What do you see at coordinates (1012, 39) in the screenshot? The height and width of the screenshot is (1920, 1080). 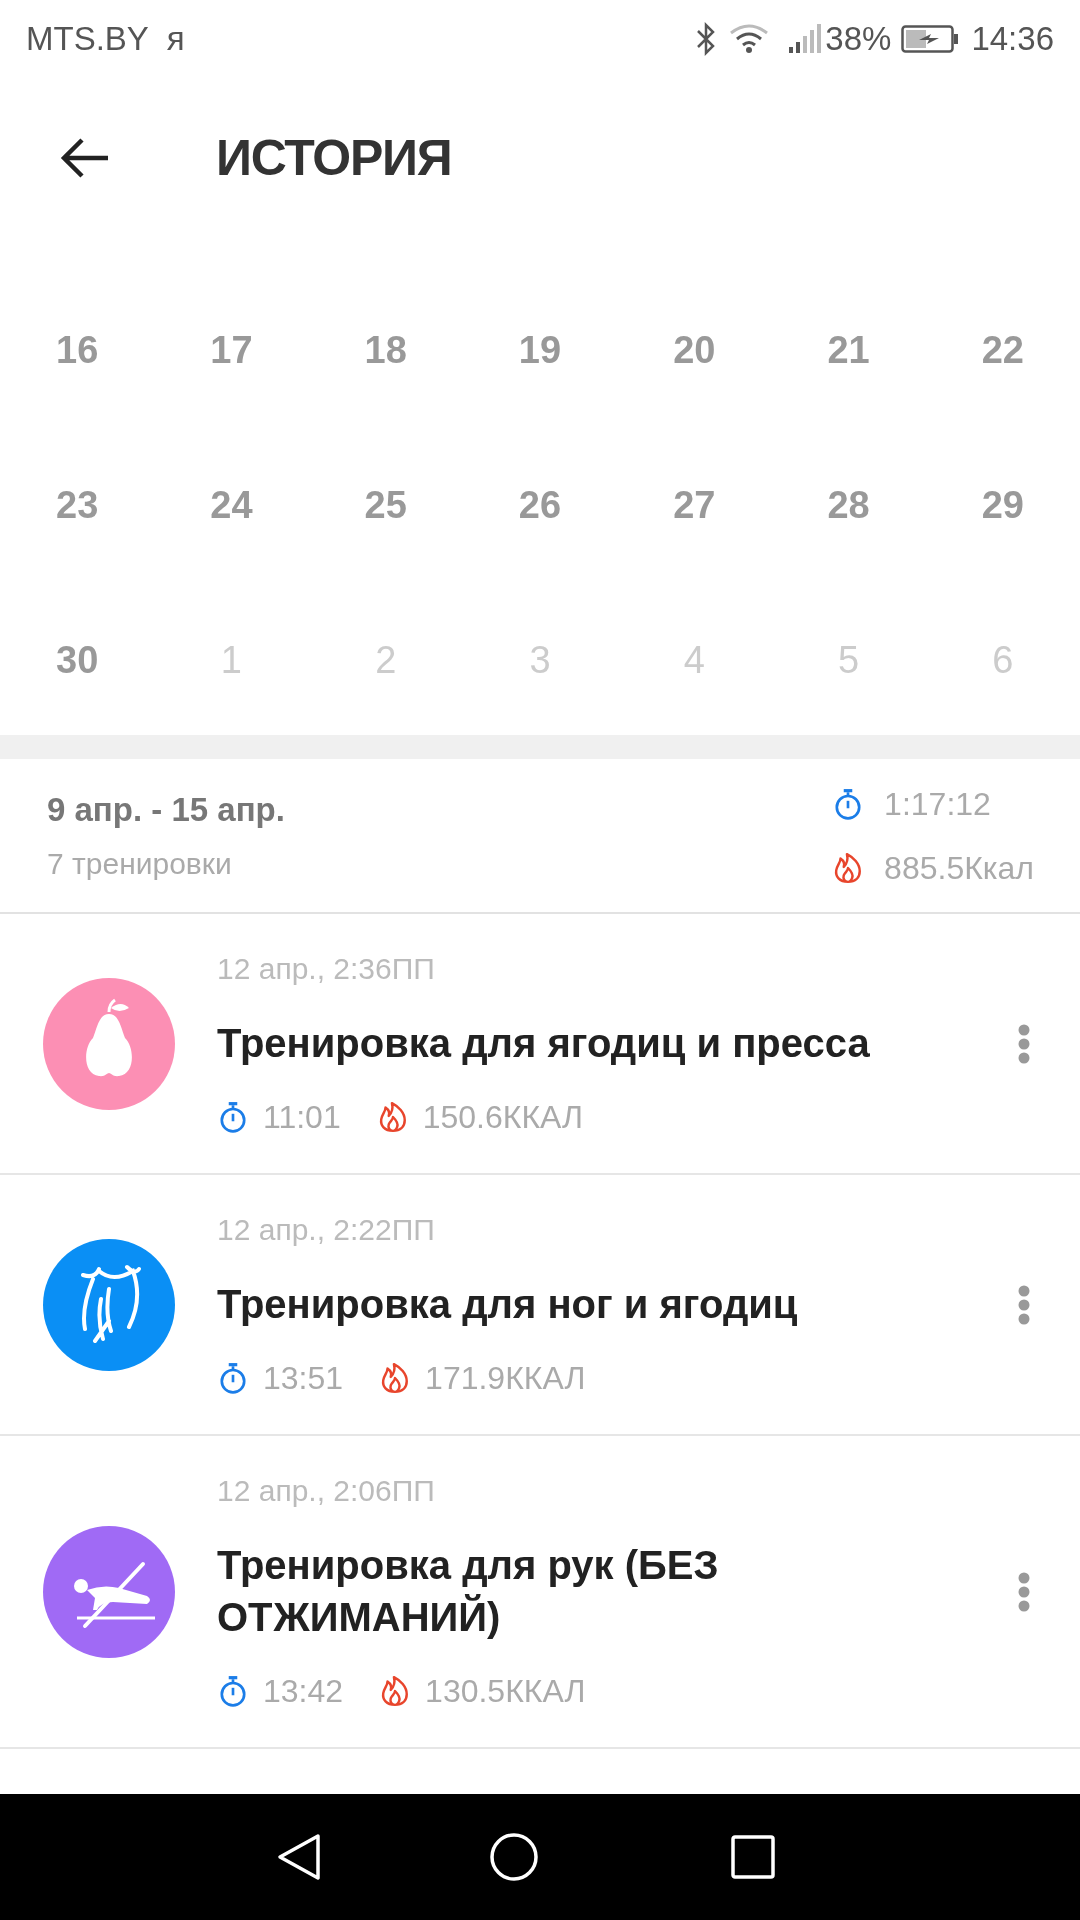 I see `clock-time: 14:36` at bounding box center [1012, 39].